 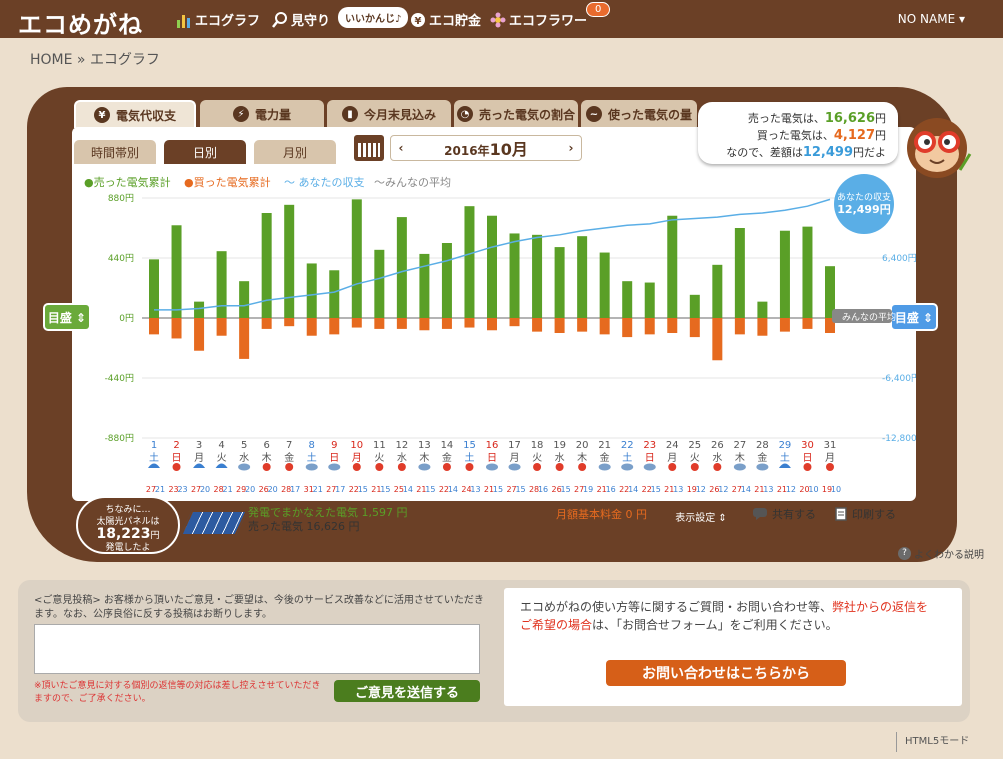 What do you see at coordinates (379, 445) in the screenshot?
I see `x-tick-day: 11` at bounding box center [379, 445].